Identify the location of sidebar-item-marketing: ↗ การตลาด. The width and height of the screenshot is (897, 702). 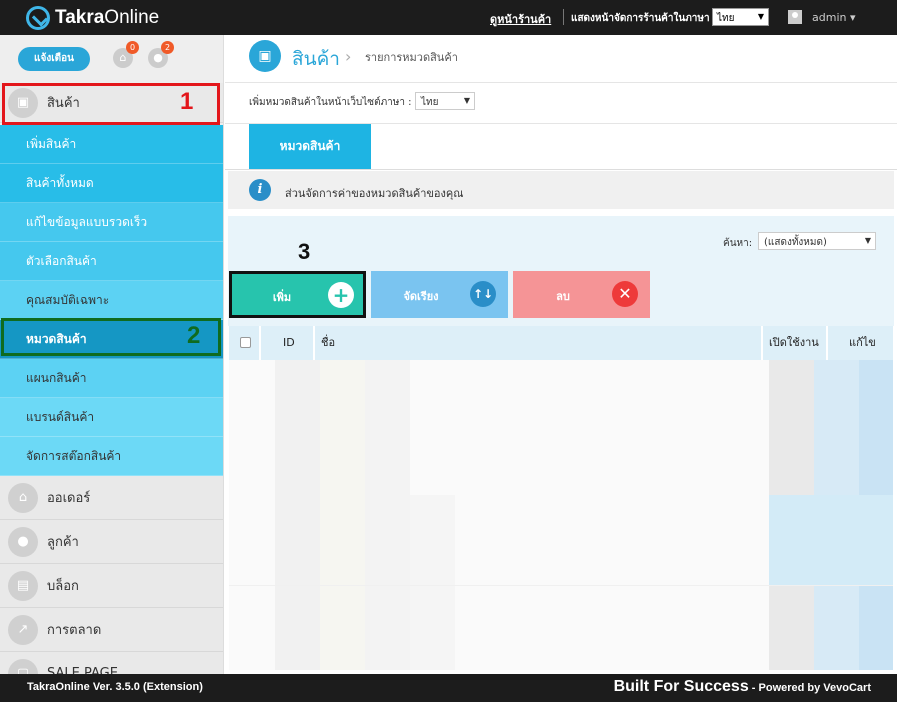
(111, 630).